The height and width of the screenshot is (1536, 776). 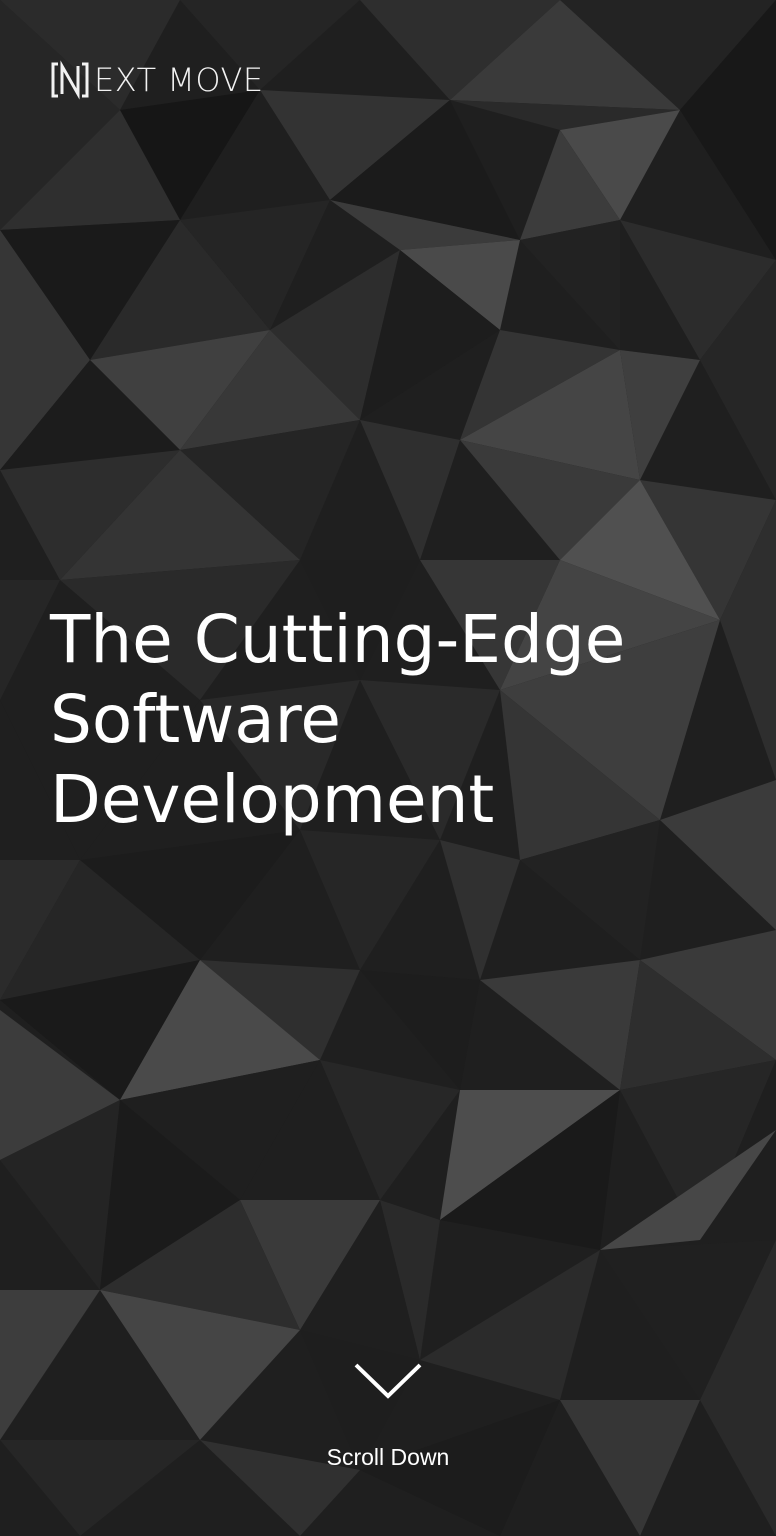 What do you see at coordinates (388, 1425) in the screenshot?
I see `scroll-down-button: Scroll Down` at bounding box center [388, 1425].